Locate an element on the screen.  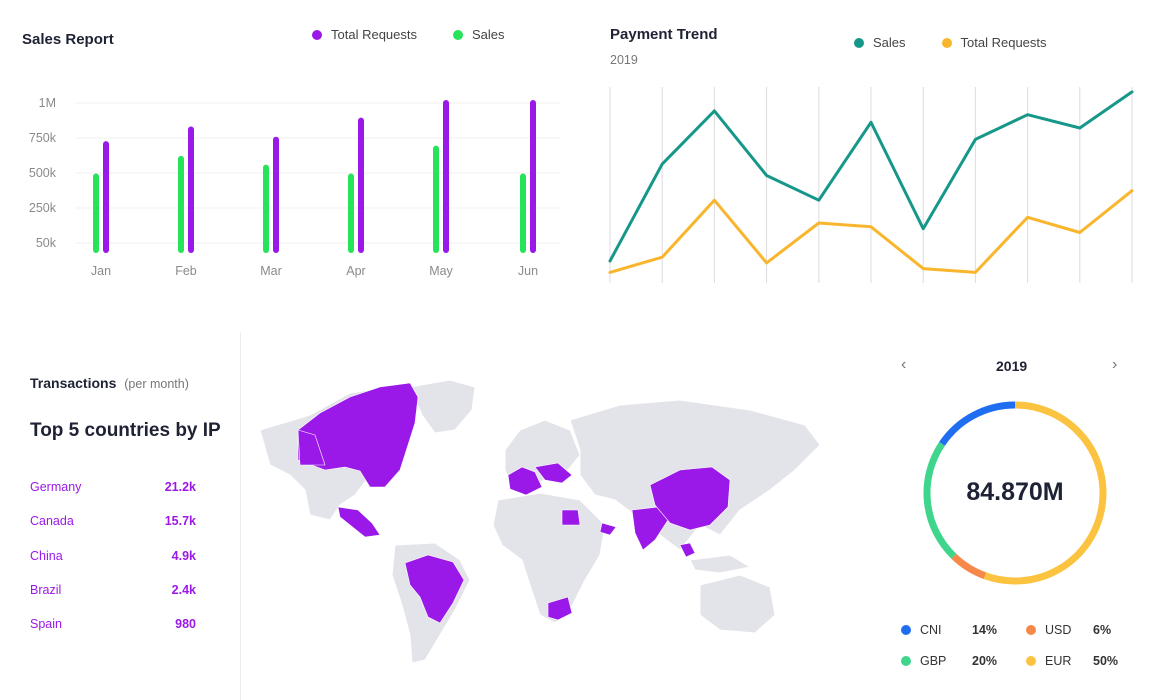
payment-trend-legend: Sales Total Requests is located at coordinates (968, 42).